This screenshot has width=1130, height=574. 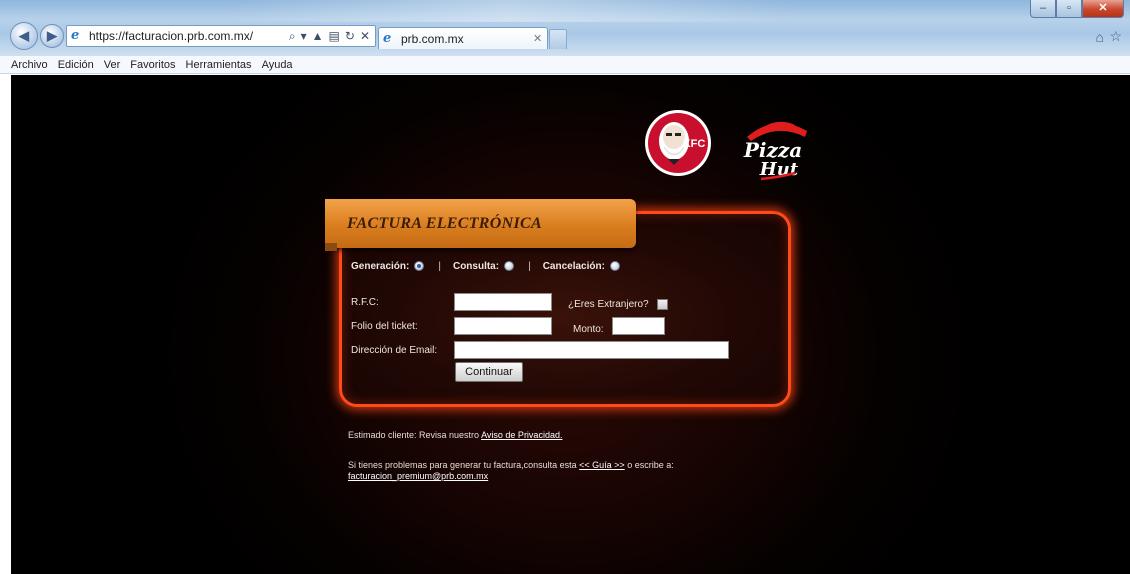 I want to click on address-tools: ⌕ ▾ ▲ ▤ ↻ ✕, so click(x=332, y=36).